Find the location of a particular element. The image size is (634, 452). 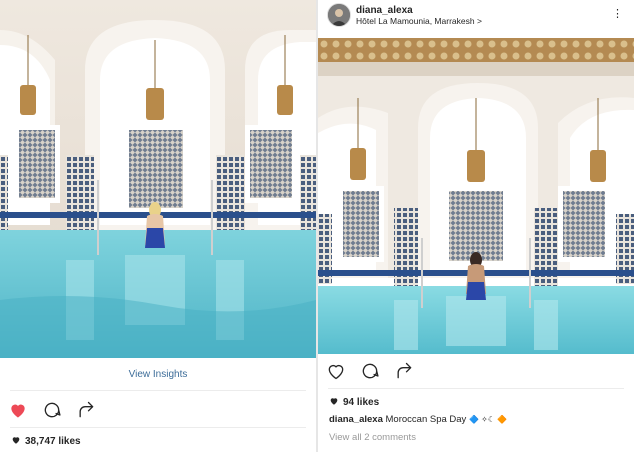

view-insights-link: View Insights is located at coordinates (158, 374).